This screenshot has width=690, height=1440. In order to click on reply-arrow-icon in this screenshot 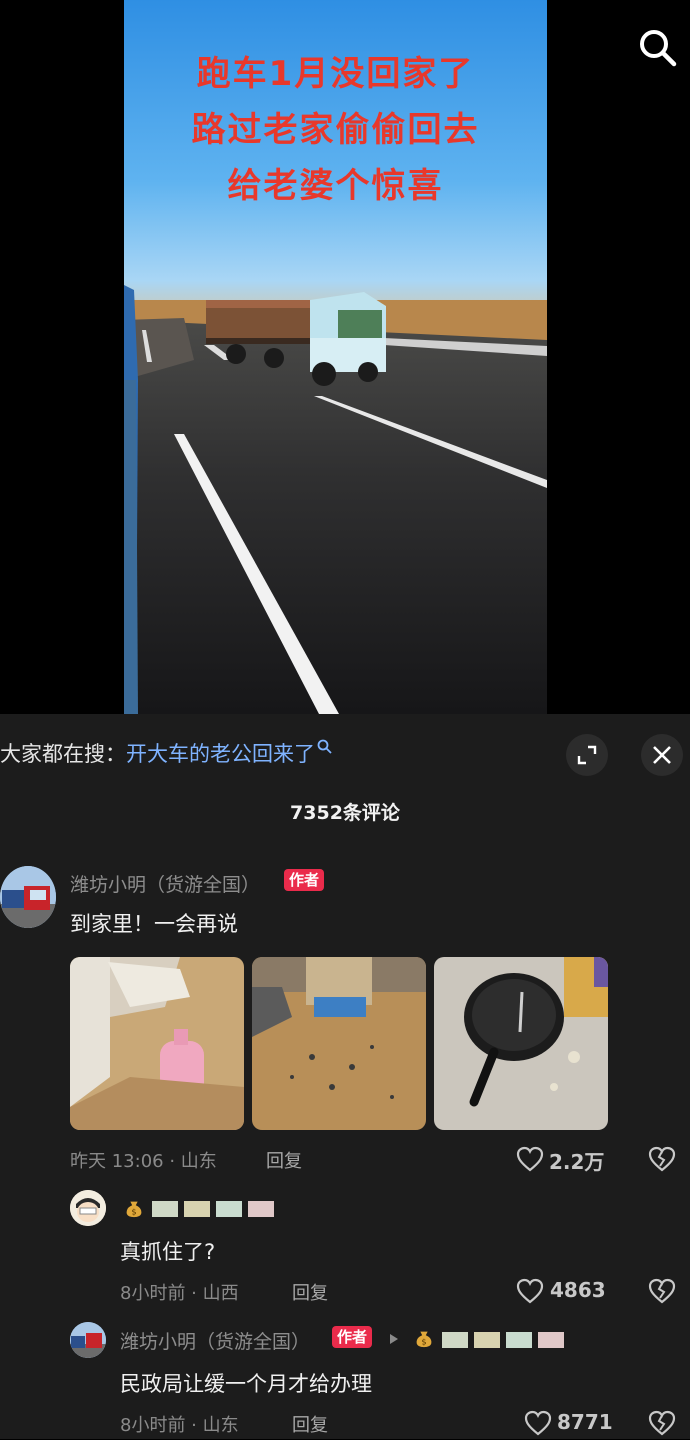, I will do `click(394, 1339)`.